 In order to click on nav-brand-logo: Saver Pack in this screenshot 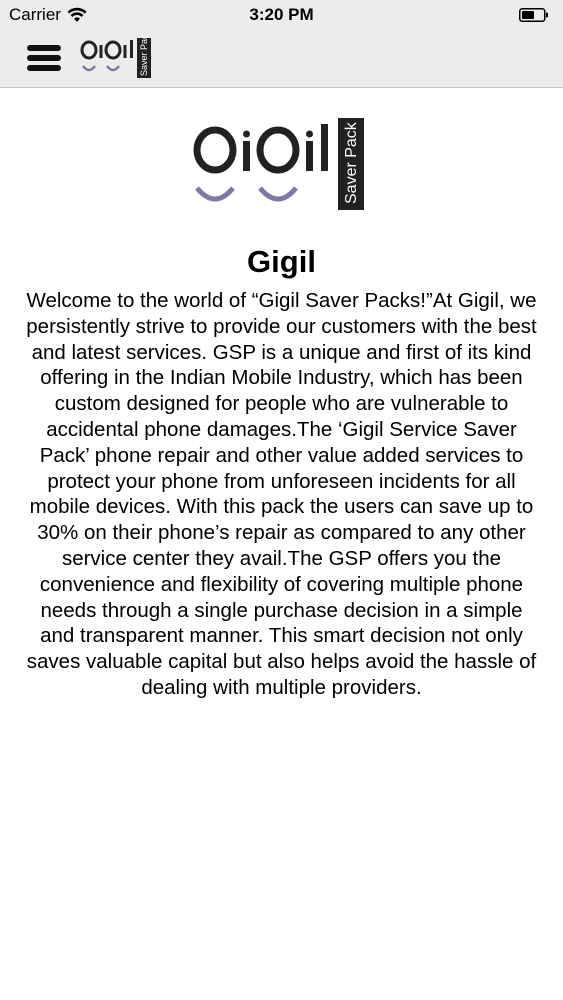, I will do `click(118, 58)`.